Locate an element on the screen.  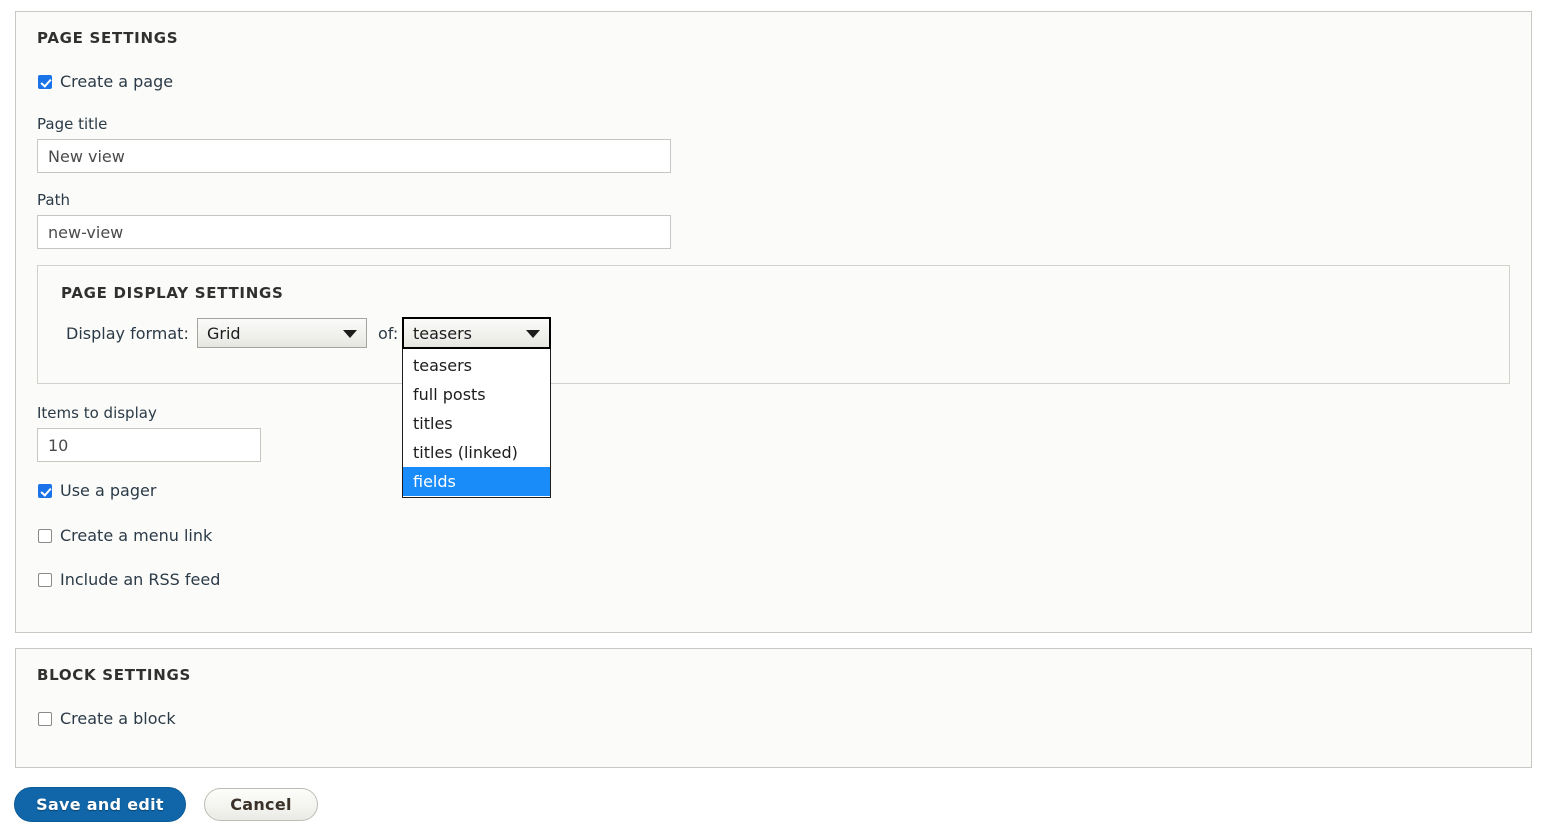
block-settings-fieldset is located at coordinates (773, 708).